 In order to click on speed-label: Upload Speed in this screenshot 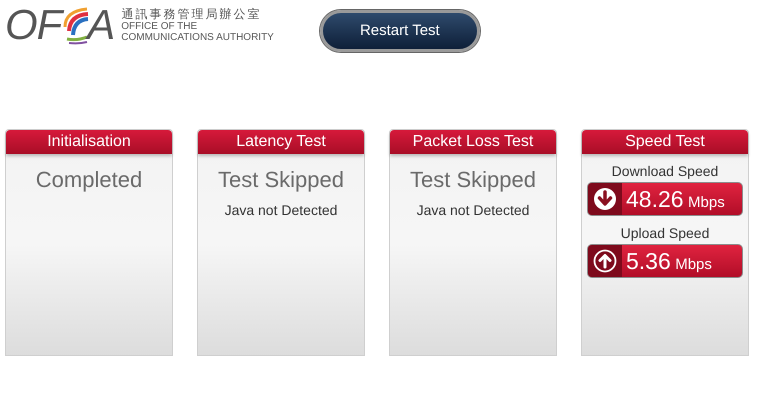, I will do `click(665, 233)`.